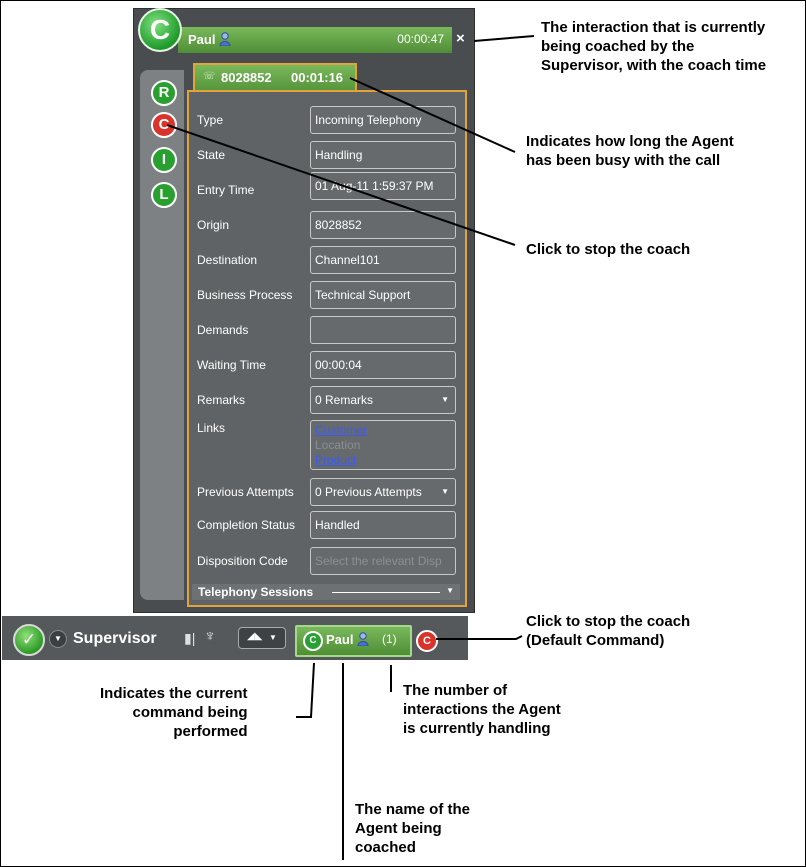 This screenshot has height=867, width=806. I want to click on annotation-text: The name of the Agent being coached, so click(413, 828).